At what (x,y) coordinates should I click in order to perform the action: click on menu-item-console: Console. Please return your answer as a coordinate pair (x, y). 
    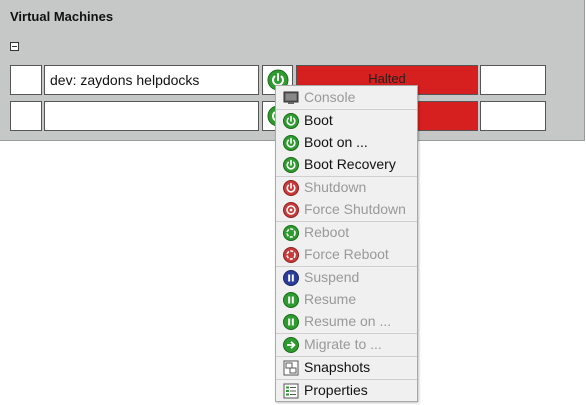
    Looking at the image, I should click on (346, 98).